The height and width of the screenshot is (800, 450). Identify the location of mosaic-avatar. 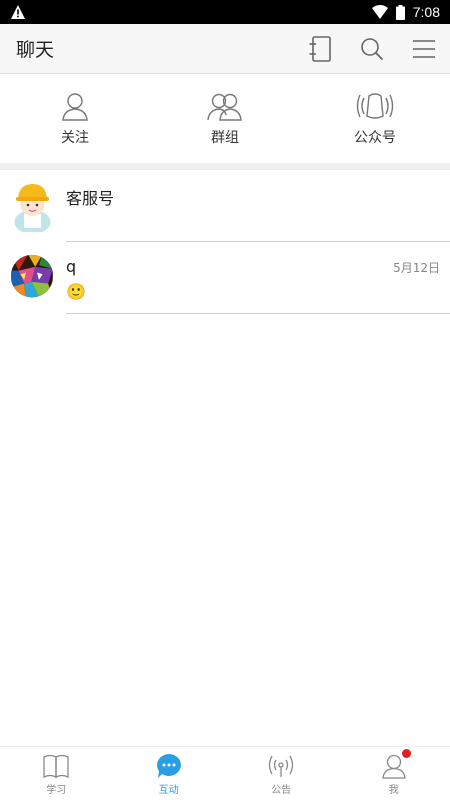
(32, 276).